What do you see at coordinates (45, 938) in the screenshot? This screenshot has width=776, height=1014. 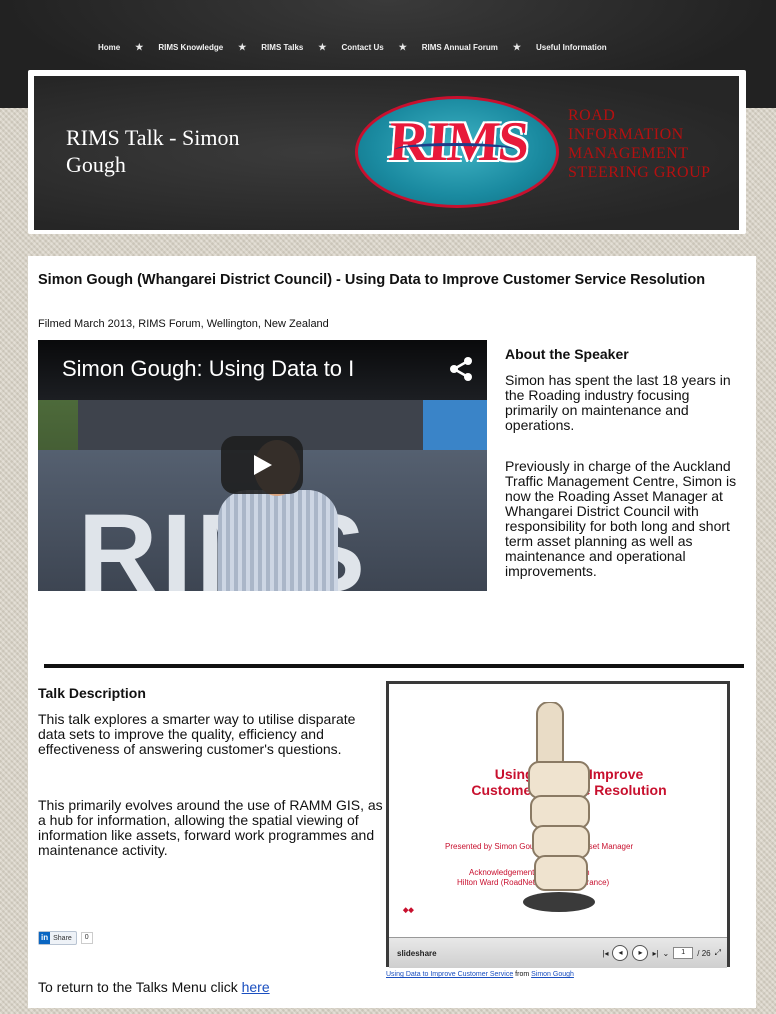 I see `linkedin-icon: in` at bounding box center [45, 938].